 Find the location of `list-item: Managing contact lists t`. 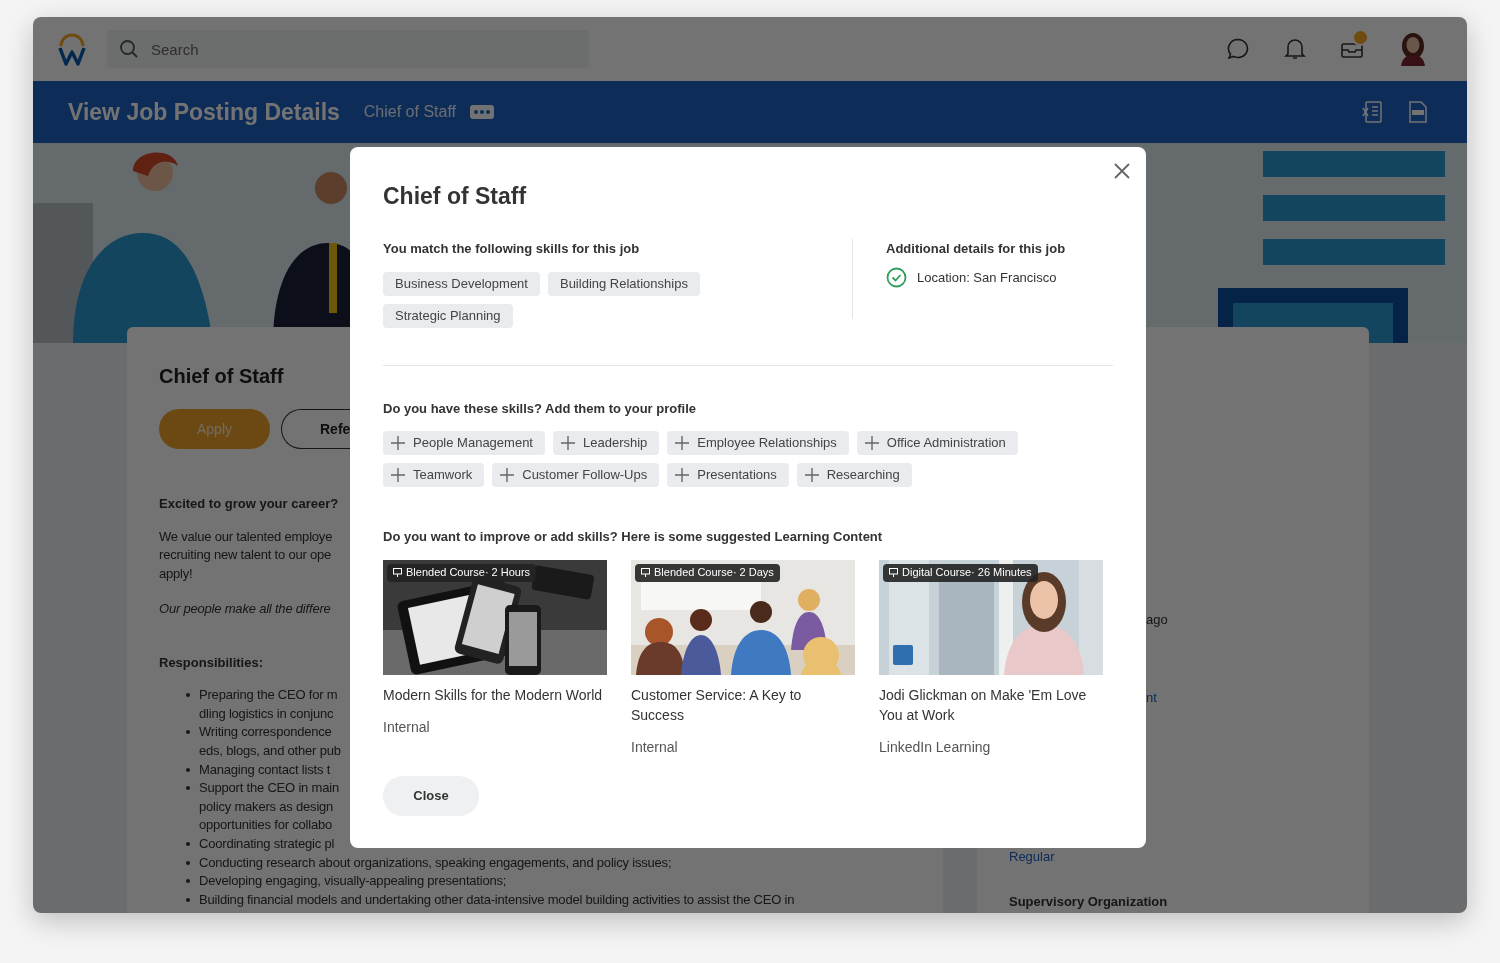

list-item: Managing contact lists t is located at coordinates (265, 769).